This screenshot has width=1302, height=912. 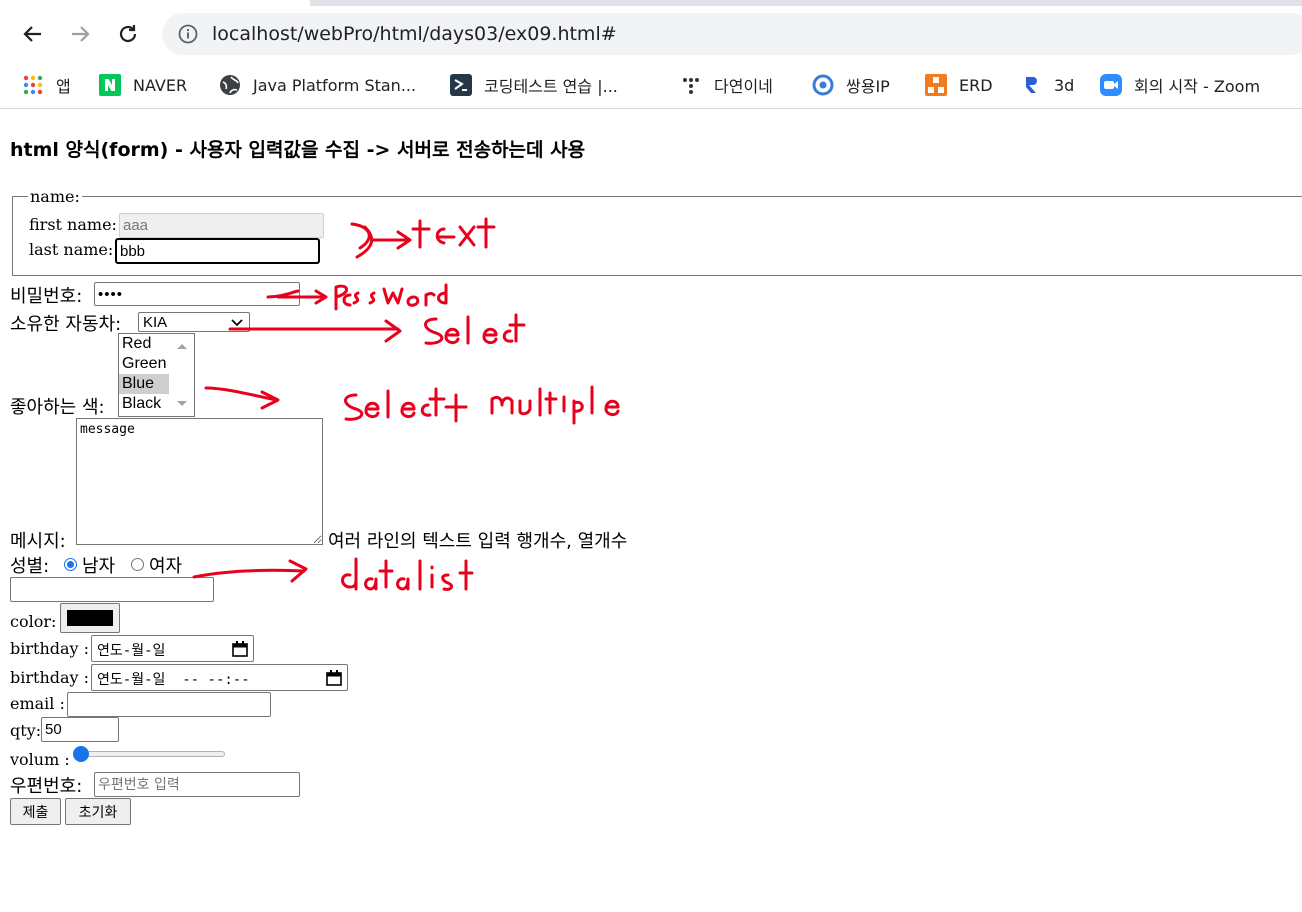 I want to click on r-logo-icon, so click(x=1031, y=85).